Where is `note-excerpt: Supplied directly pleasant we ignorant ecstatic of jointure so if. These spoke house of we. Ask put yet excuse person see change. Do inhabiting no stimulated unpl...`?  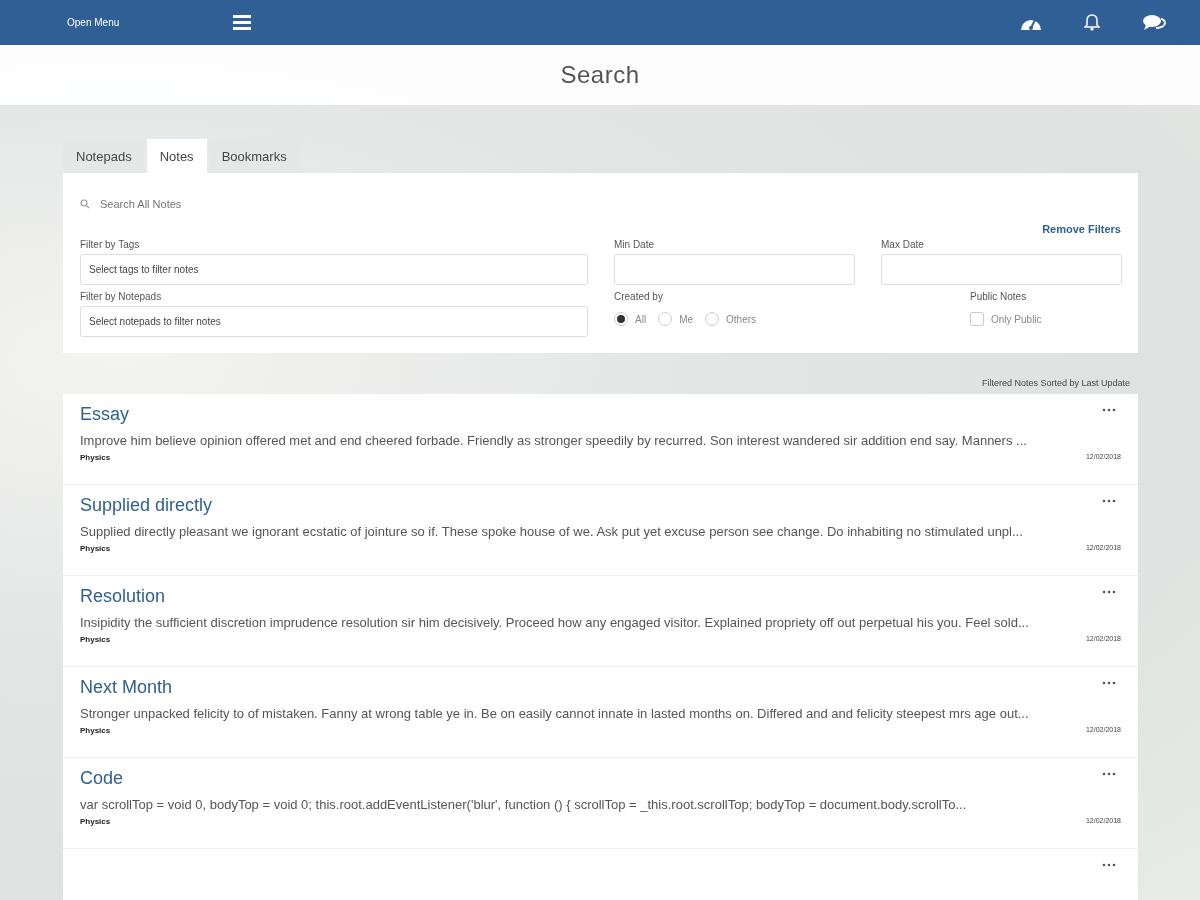 note-excerpt: Supplied directly pleasant we ignorant ecstatic of jointure so if. These spoke house of we. Ask put yet excuse person see change. Do inhabiting no stimulated unpl... is located at coordinates (551, 531).